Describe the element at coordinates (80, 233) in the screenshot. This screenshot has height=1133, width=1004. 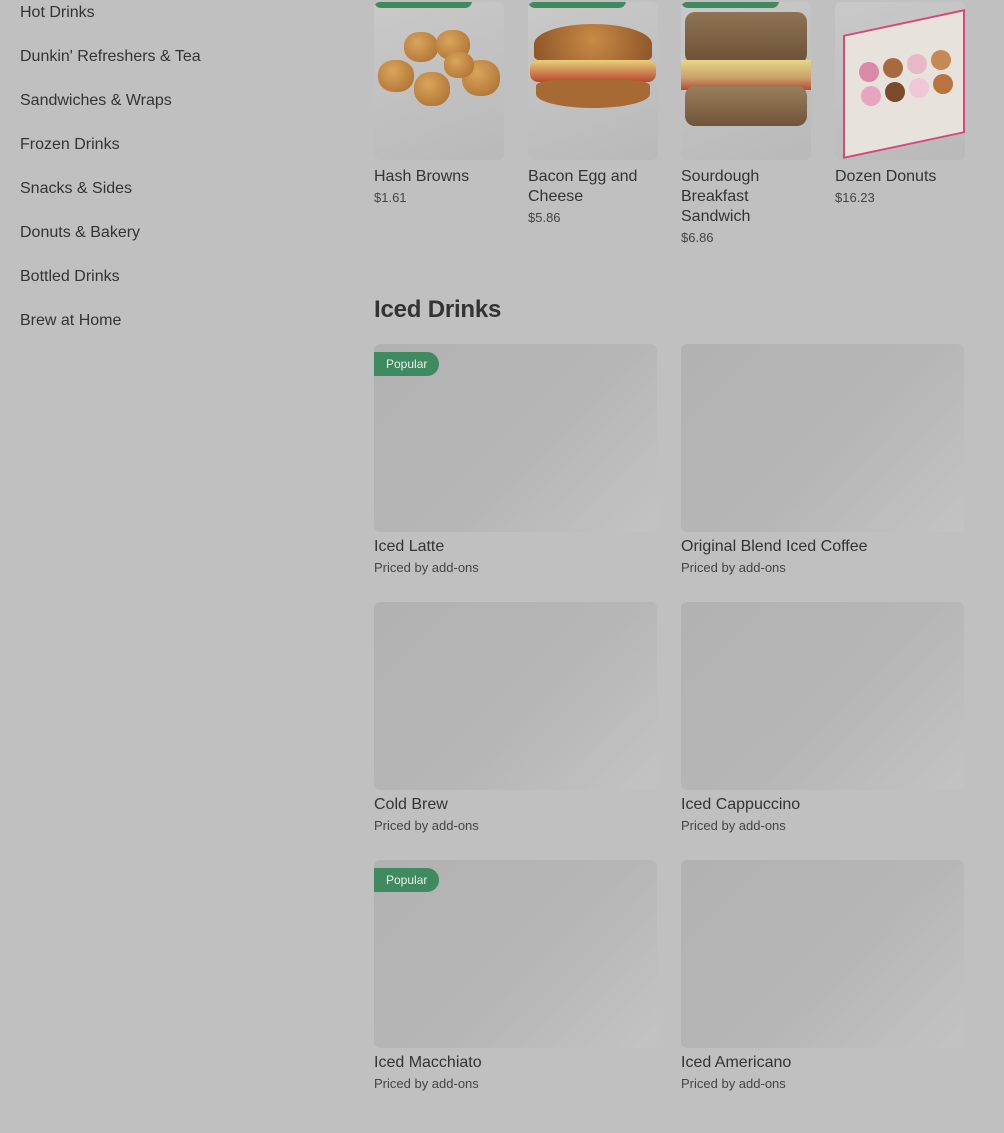
I see `category-donuts-bakery: Donuts & Bakery` at that location.